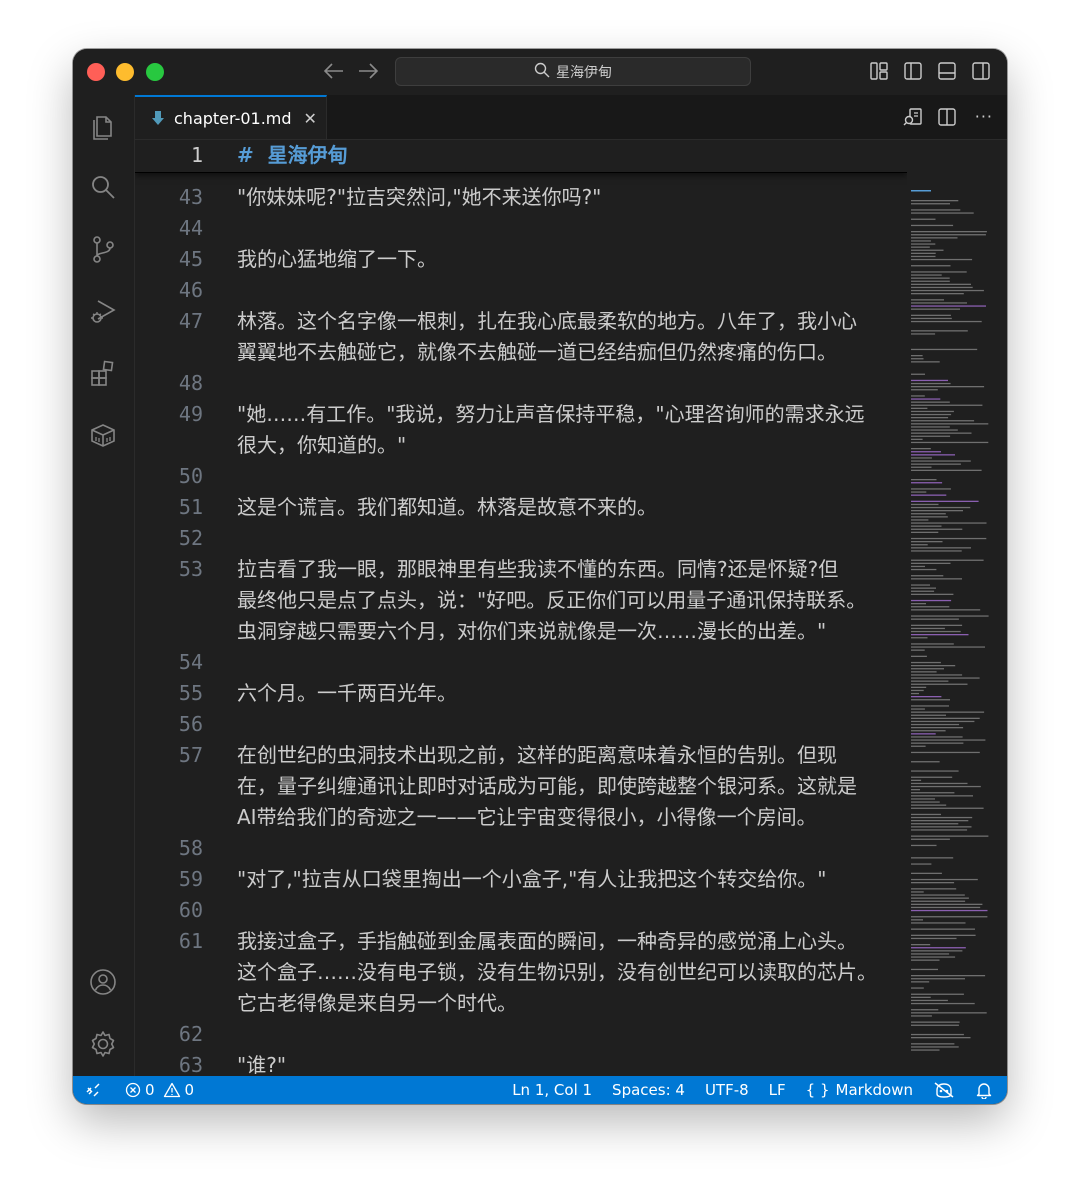  I want to click on close-icon: ✕, so click(310, 118).